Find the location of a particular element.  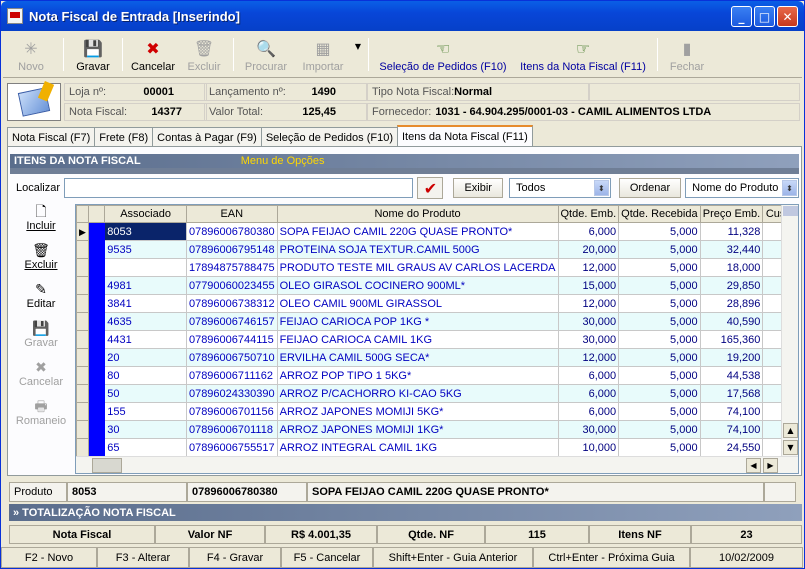

hscroll-thumb is located at coordinates (107, 465).